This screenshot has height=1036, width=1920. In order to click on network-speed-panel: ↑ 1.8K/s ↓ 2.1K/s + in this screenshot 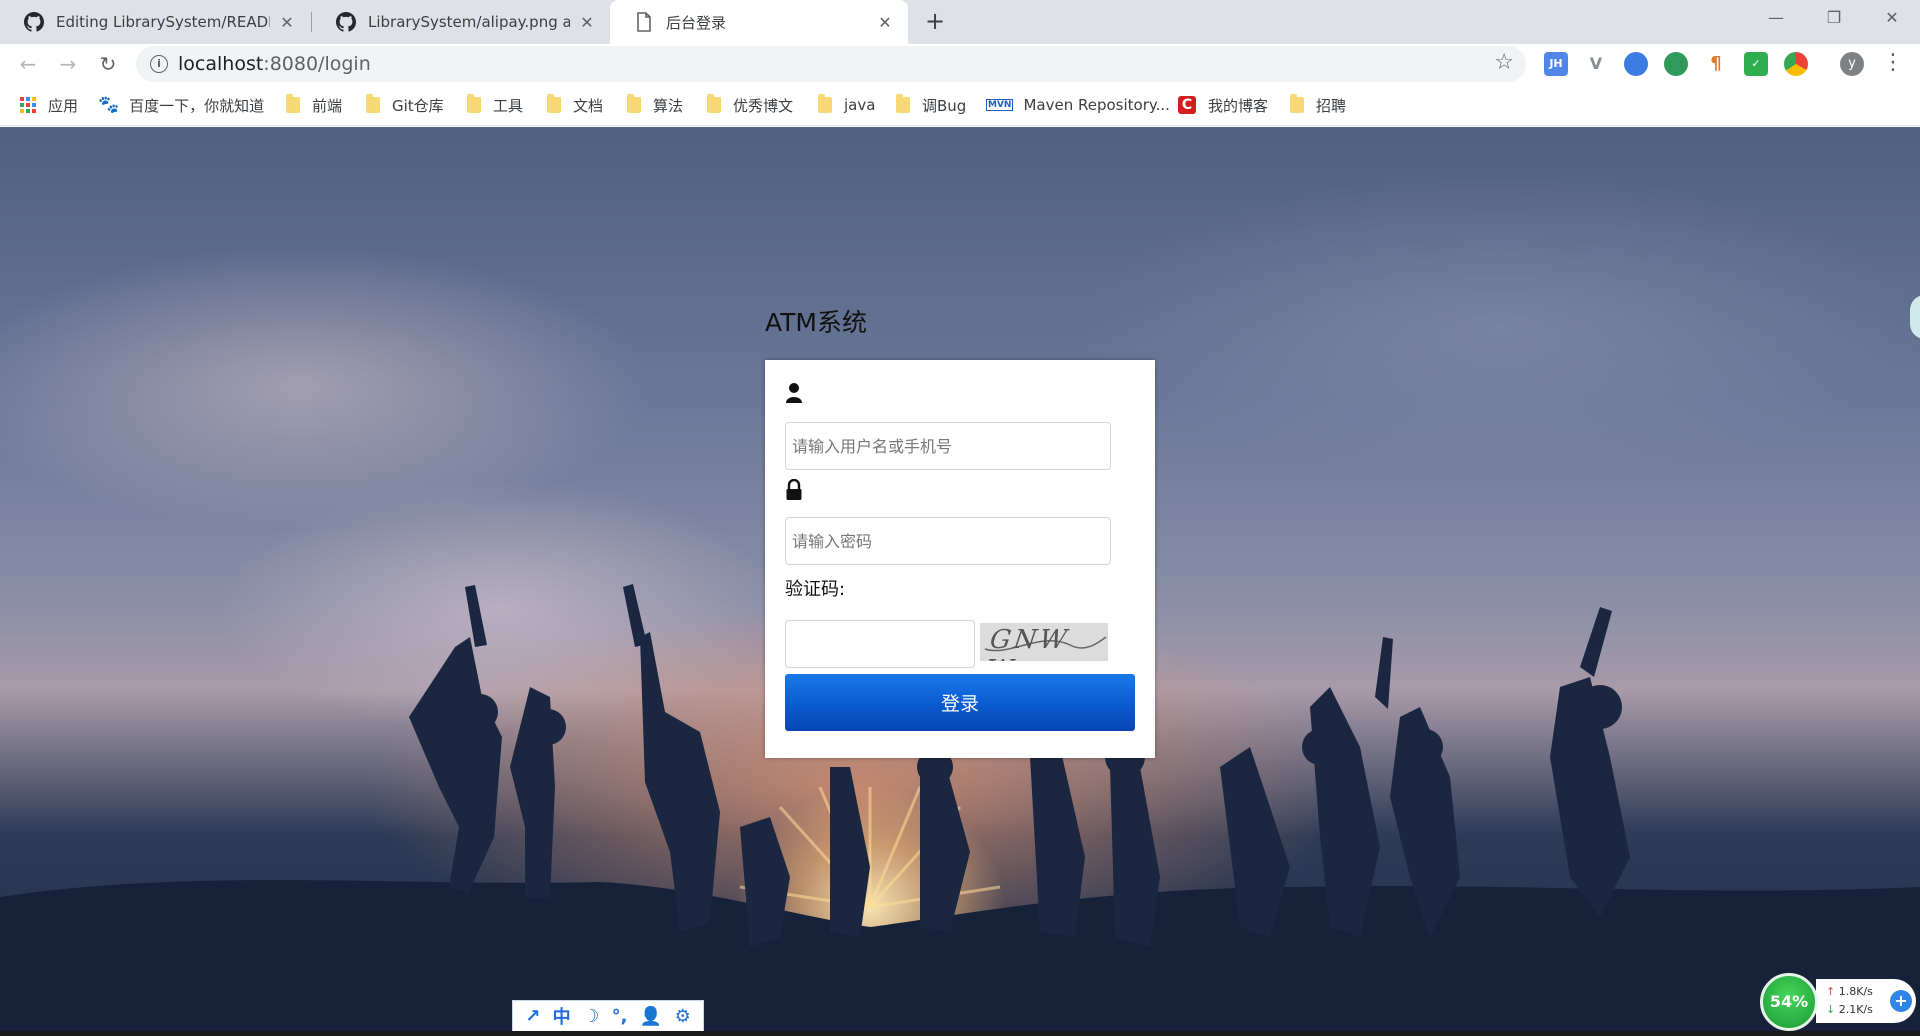, I will do `click(1866, 1001)`.